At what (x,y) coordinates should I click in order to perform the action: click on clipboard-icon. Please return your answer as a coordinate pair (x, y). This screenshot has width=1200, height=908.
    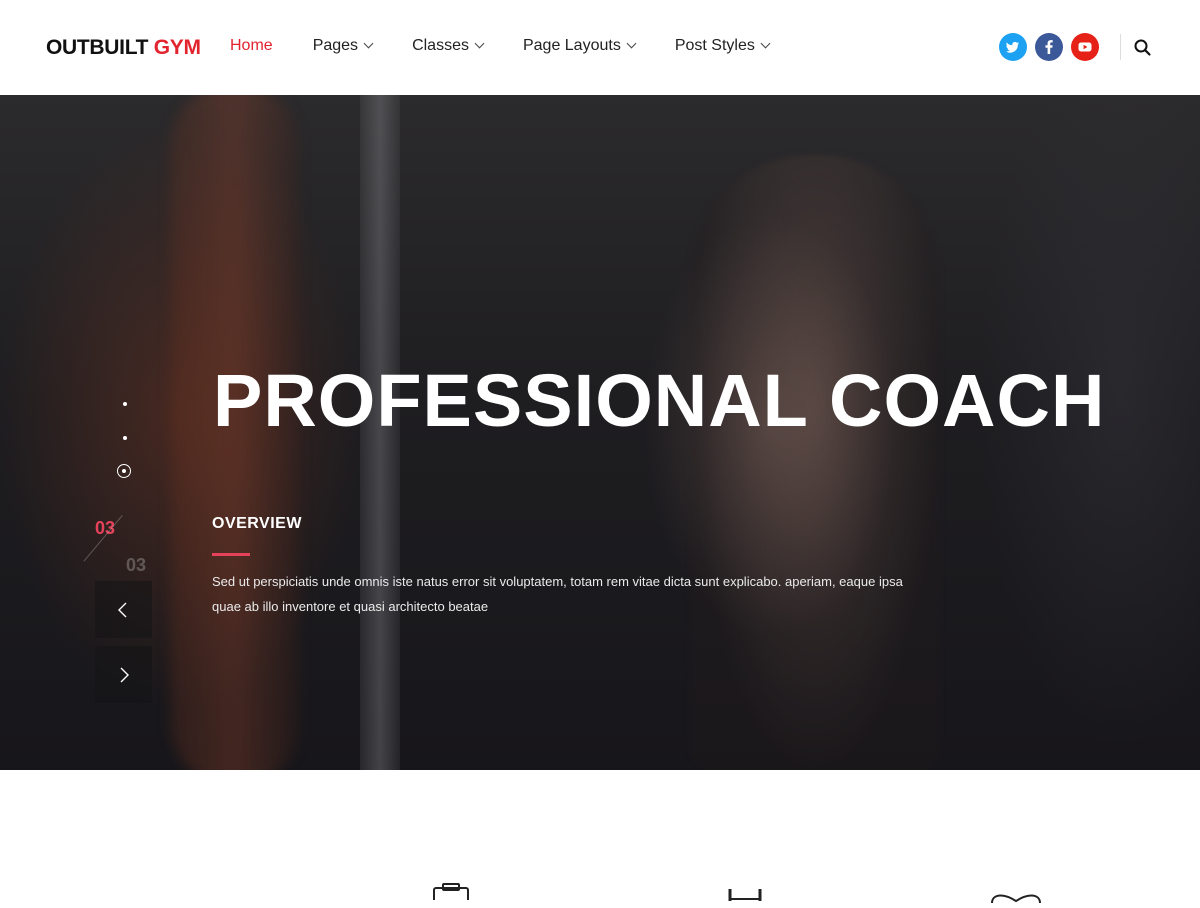
    Looking at the image, I should click on (452, 893).